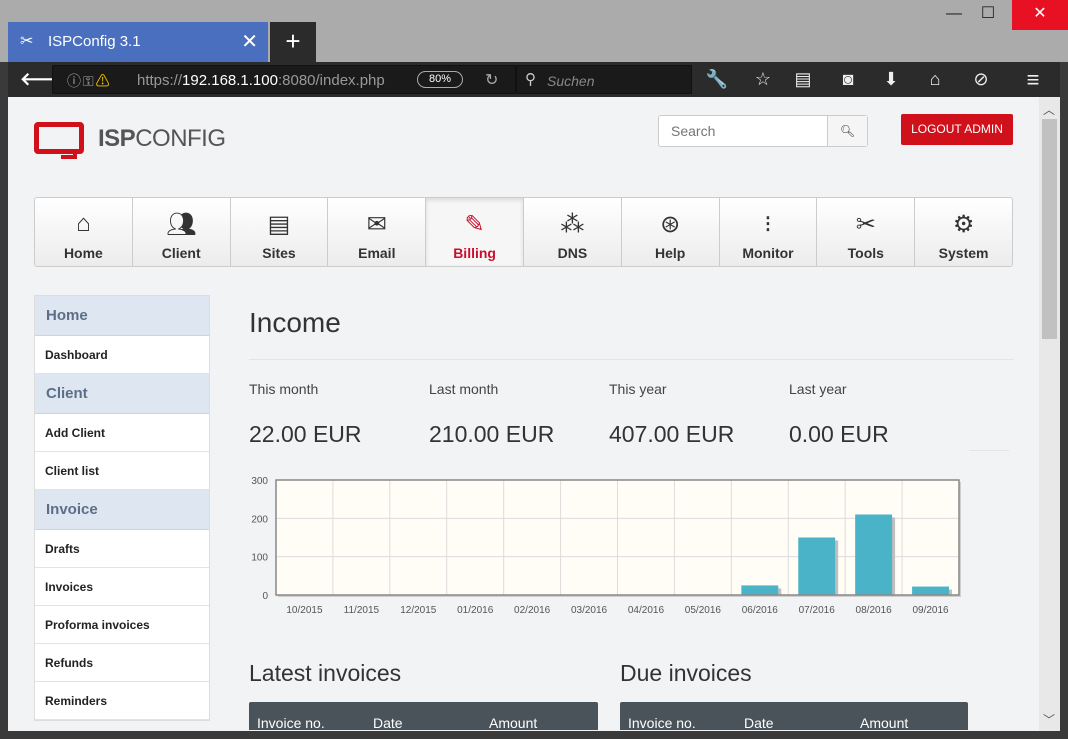  I want to click on nav-item-dns: ⁂ DNS, so click(573, 232).